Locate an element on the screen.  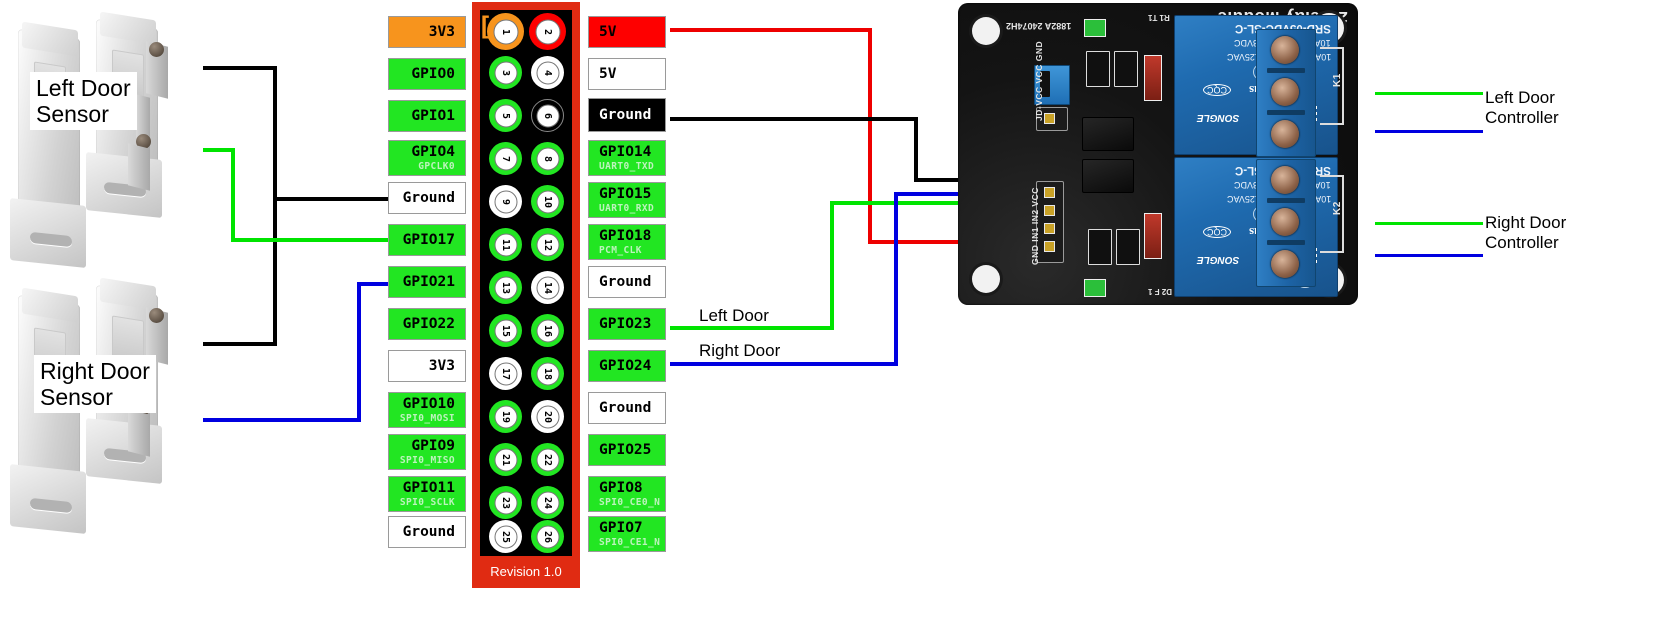
pin-number: 23 is located at coordinates (505, 502).